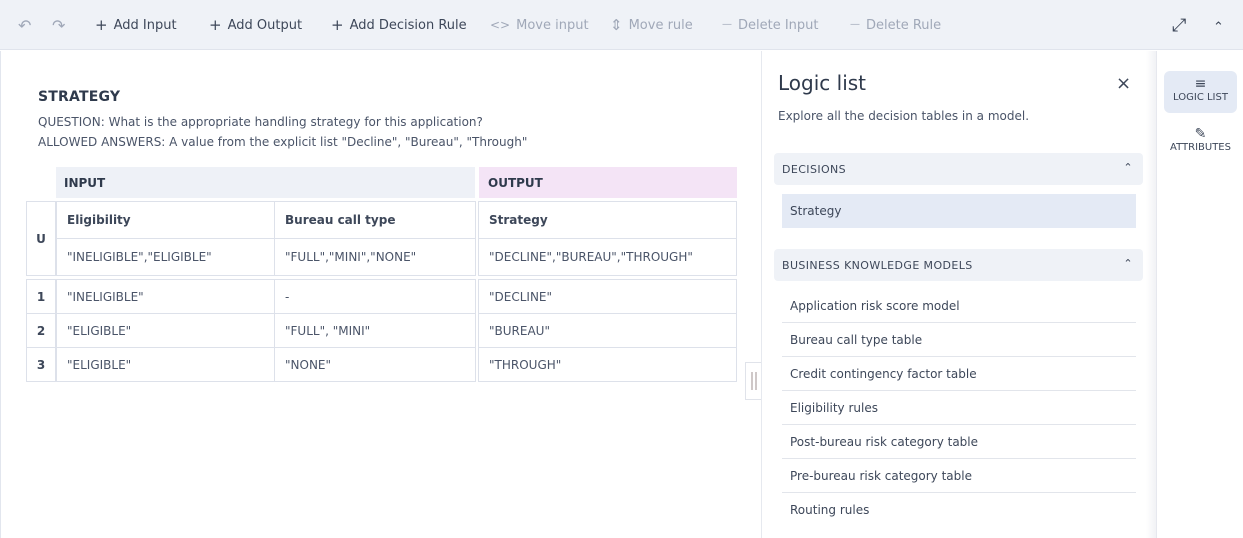 Image resolution: width=1243 pixels, height=538 pixels. What do you see at coordinates (41, 330) in the screenshot?
I see `rule-number: 2` at bounding box center [41, 330].